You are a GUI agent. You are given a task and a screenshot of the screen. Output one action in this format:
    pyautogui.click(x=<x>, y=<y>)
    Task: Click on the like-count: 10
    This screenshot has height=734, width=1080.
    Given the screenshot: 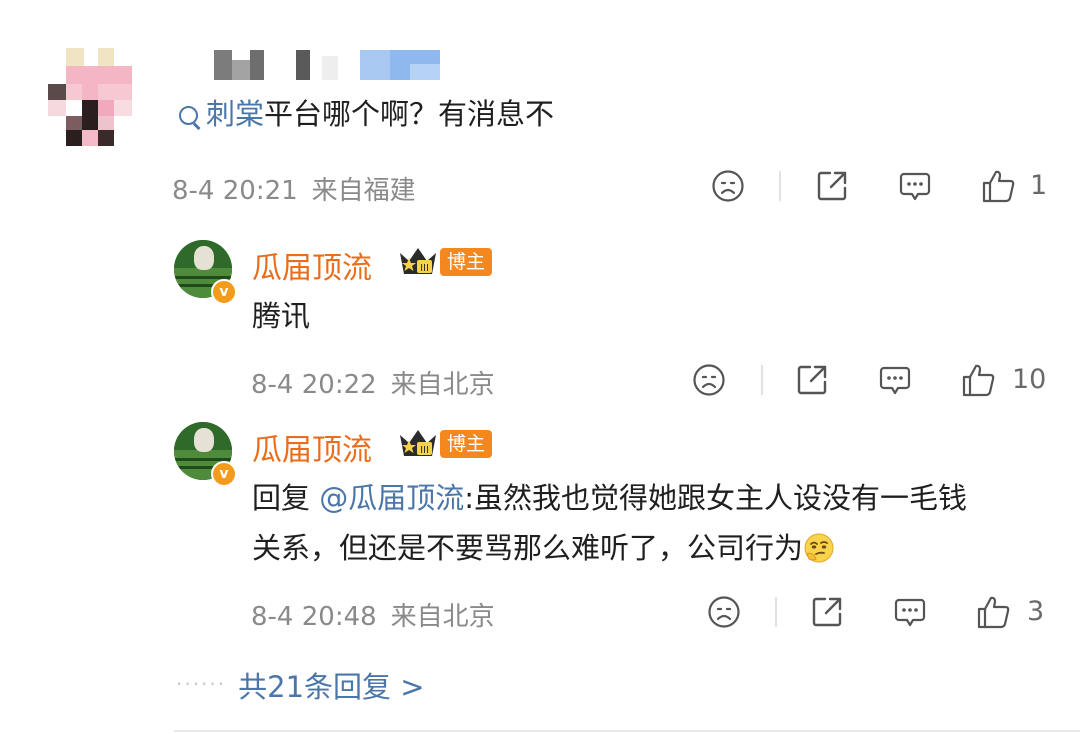 What is the action you would take?
    pyautogui.click(x=1029, y=379)
    